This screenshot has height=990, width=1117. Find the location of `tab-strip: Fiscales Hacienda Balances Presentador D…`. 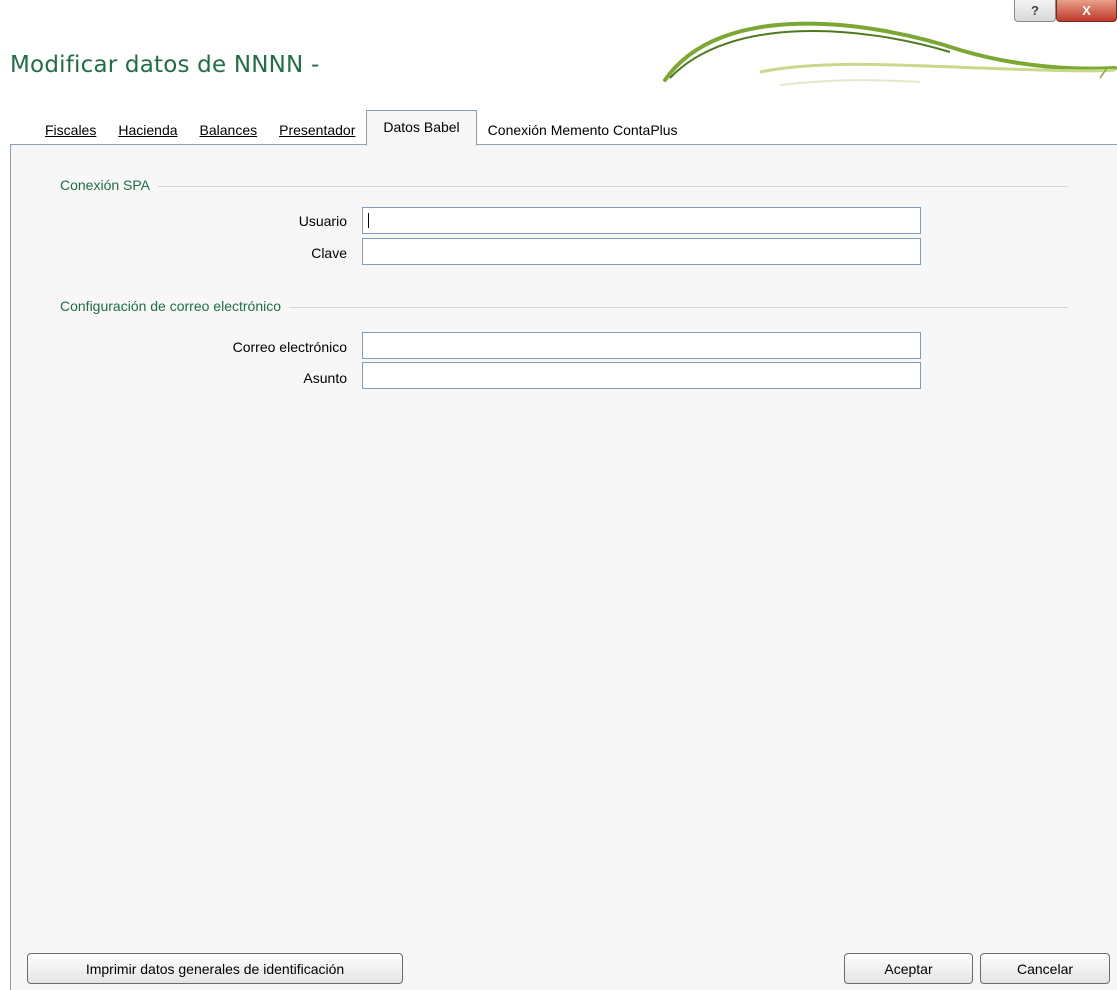

tab-strip: Fiscales Hacienda Balances Presentador D… is located at coordinates (361, 127).